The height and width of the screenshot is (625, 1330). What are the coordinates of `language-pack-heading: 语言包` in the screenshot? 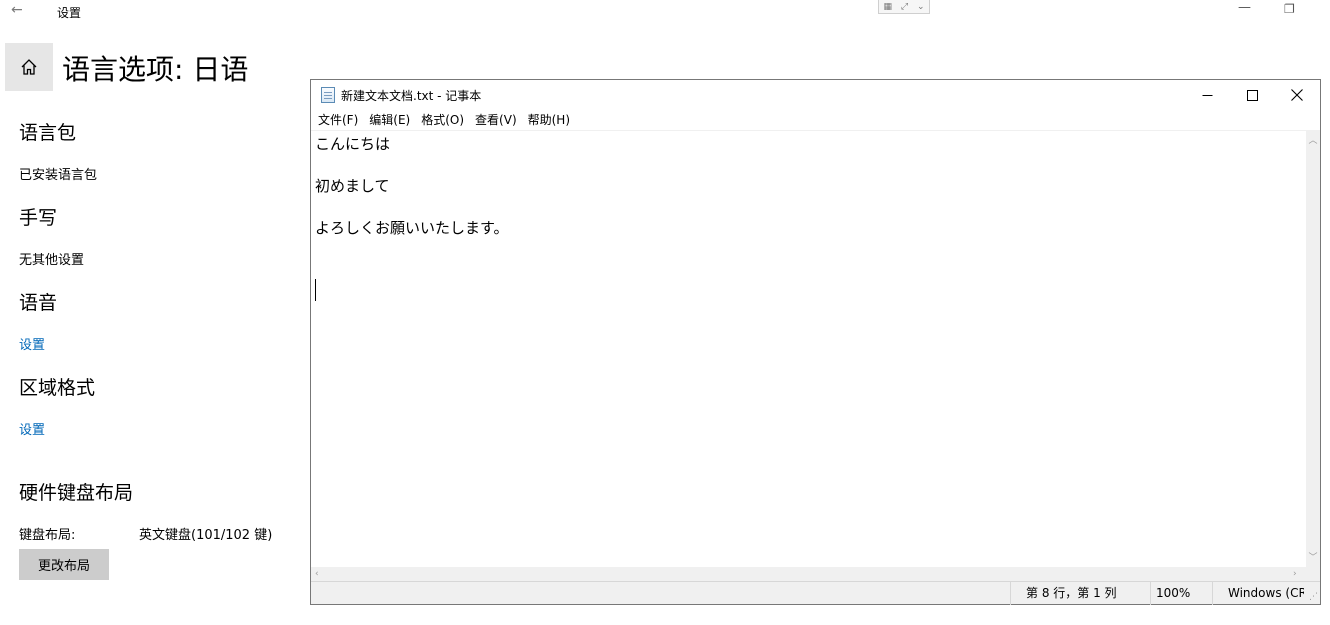 It's located at (48, 133).